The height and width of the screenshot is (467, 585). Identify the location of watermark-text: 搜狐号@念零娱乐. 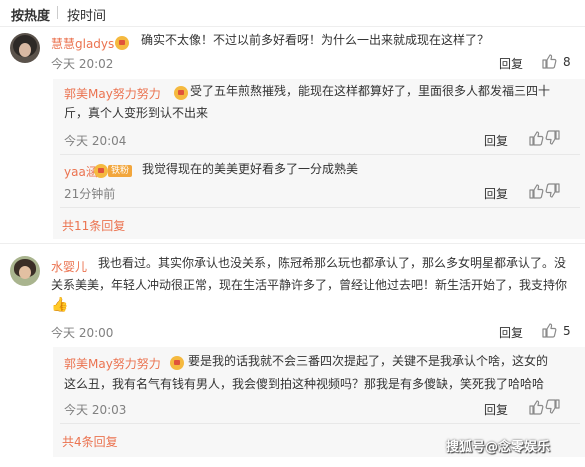
(498, 447).